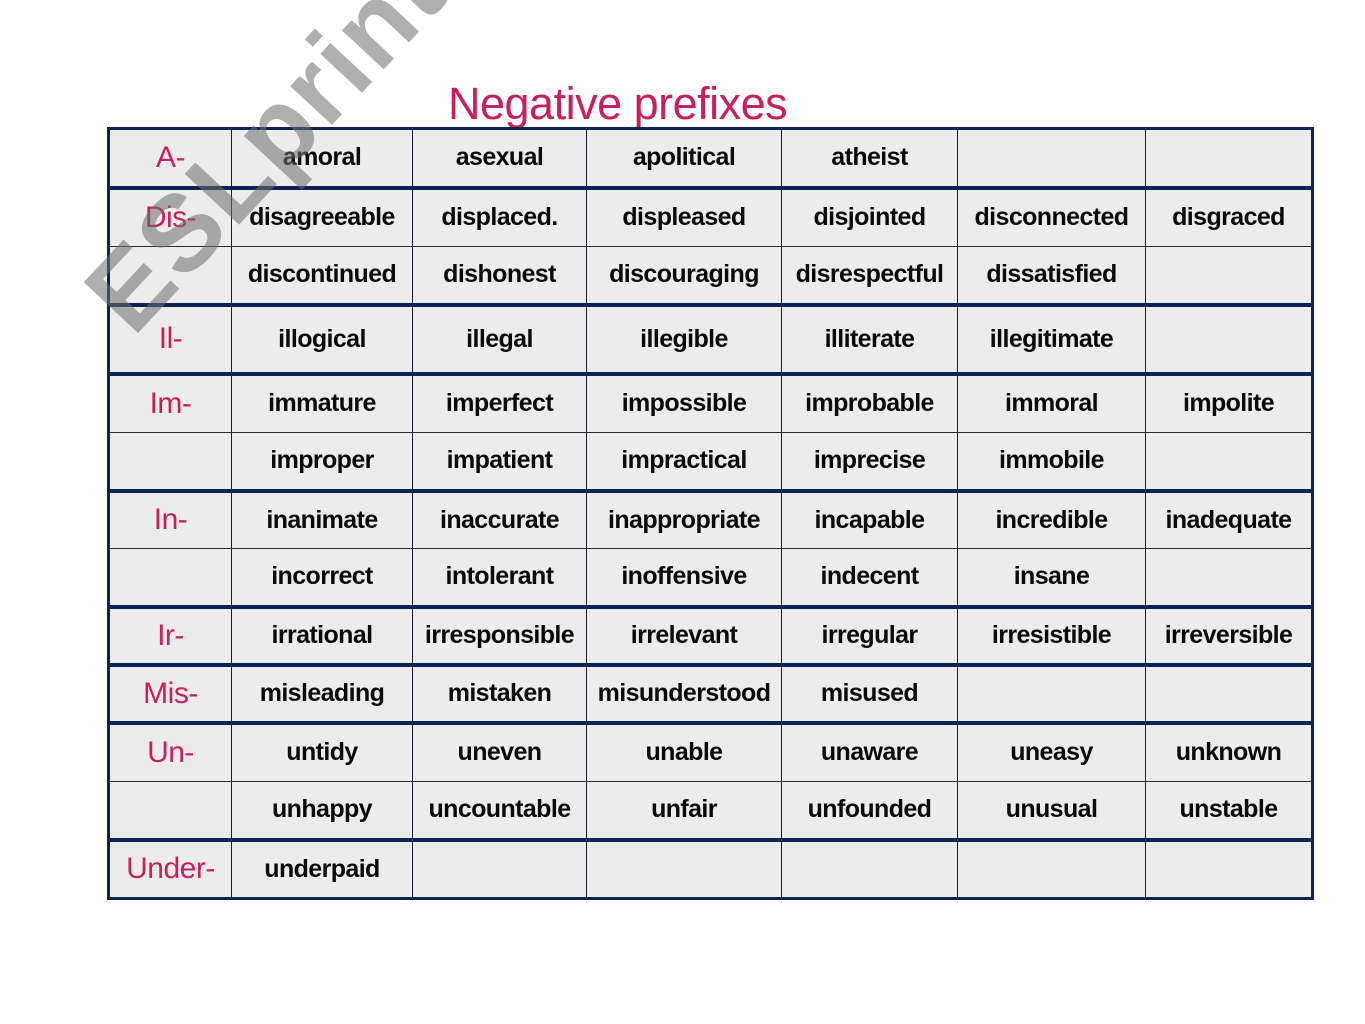 This screenshot has height=1024, width=1365. Describe the element at coordinates (1229, 518) in the screenshot. I see `word-cell: inadequate` at that location.